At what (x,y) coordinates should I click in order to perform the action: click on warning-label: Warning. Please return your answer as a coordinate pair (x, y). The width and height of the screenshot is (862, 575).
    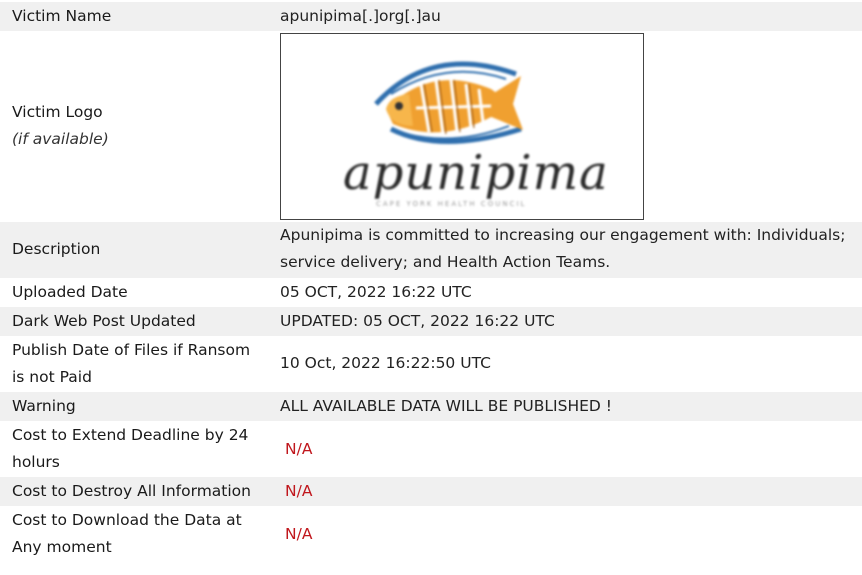
    Looking at the image, I should click on (44, 406).